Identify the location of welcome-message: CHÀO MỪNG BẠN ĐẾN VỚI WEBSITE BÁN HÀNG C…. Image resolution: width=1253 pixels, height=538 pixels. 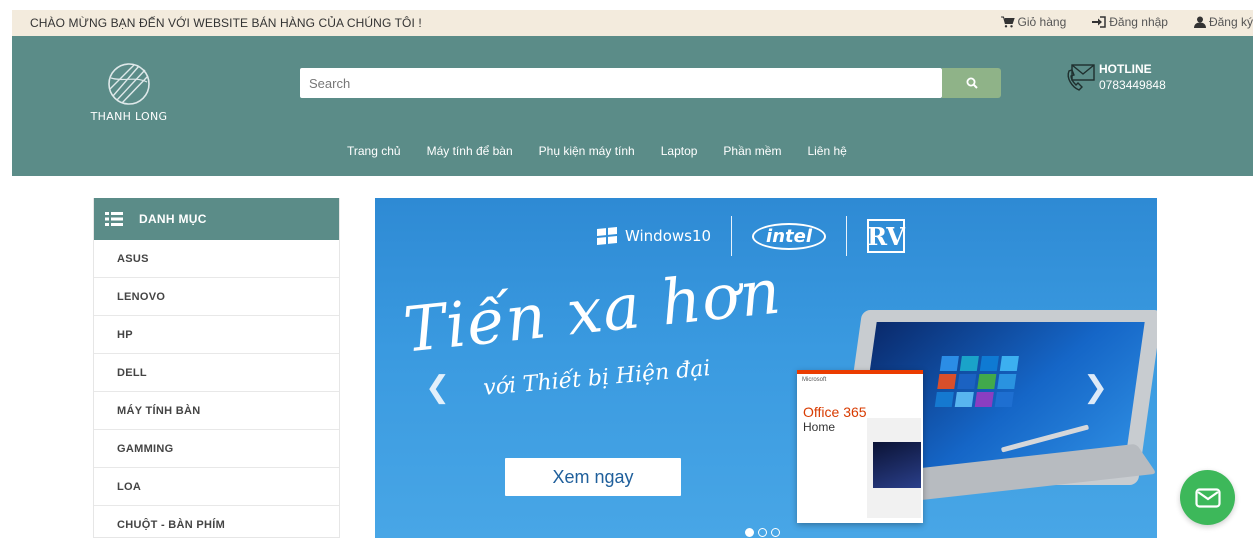
(226, 23).